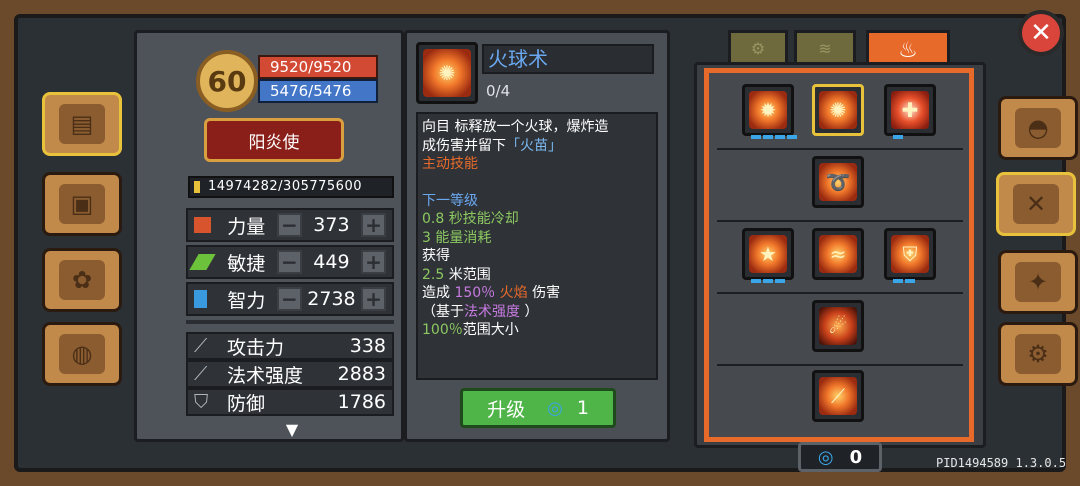 The image size is (1080, 486). I want to click on close-icon: ✕, so click(1041, 33).